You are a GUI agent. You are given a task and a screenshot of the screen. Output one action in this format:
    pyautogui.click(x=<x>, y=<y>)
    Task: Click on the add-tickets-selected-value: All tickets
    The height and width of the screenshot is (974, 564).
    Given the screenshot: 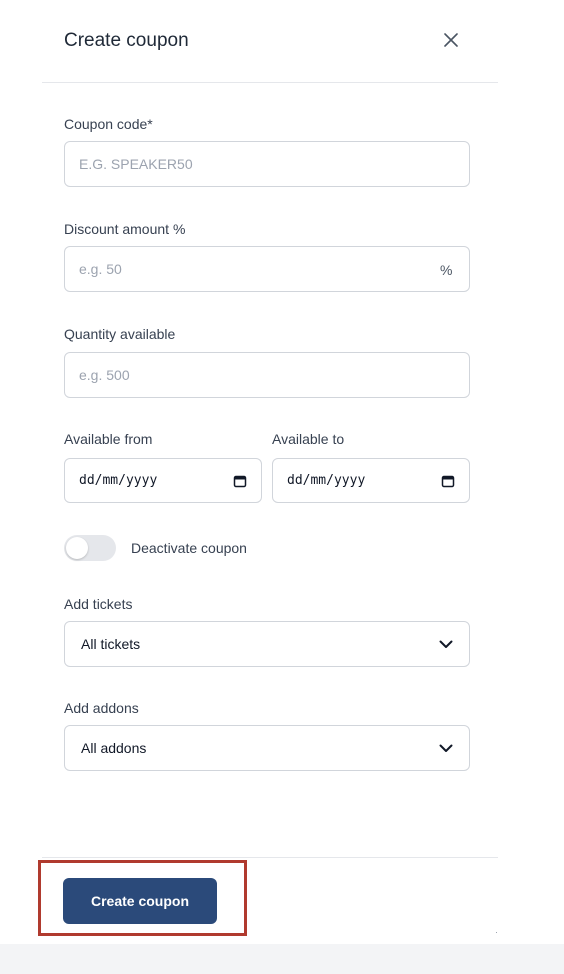 What is the action you would take?
    pyautogui.click(x=111, y=644)
    